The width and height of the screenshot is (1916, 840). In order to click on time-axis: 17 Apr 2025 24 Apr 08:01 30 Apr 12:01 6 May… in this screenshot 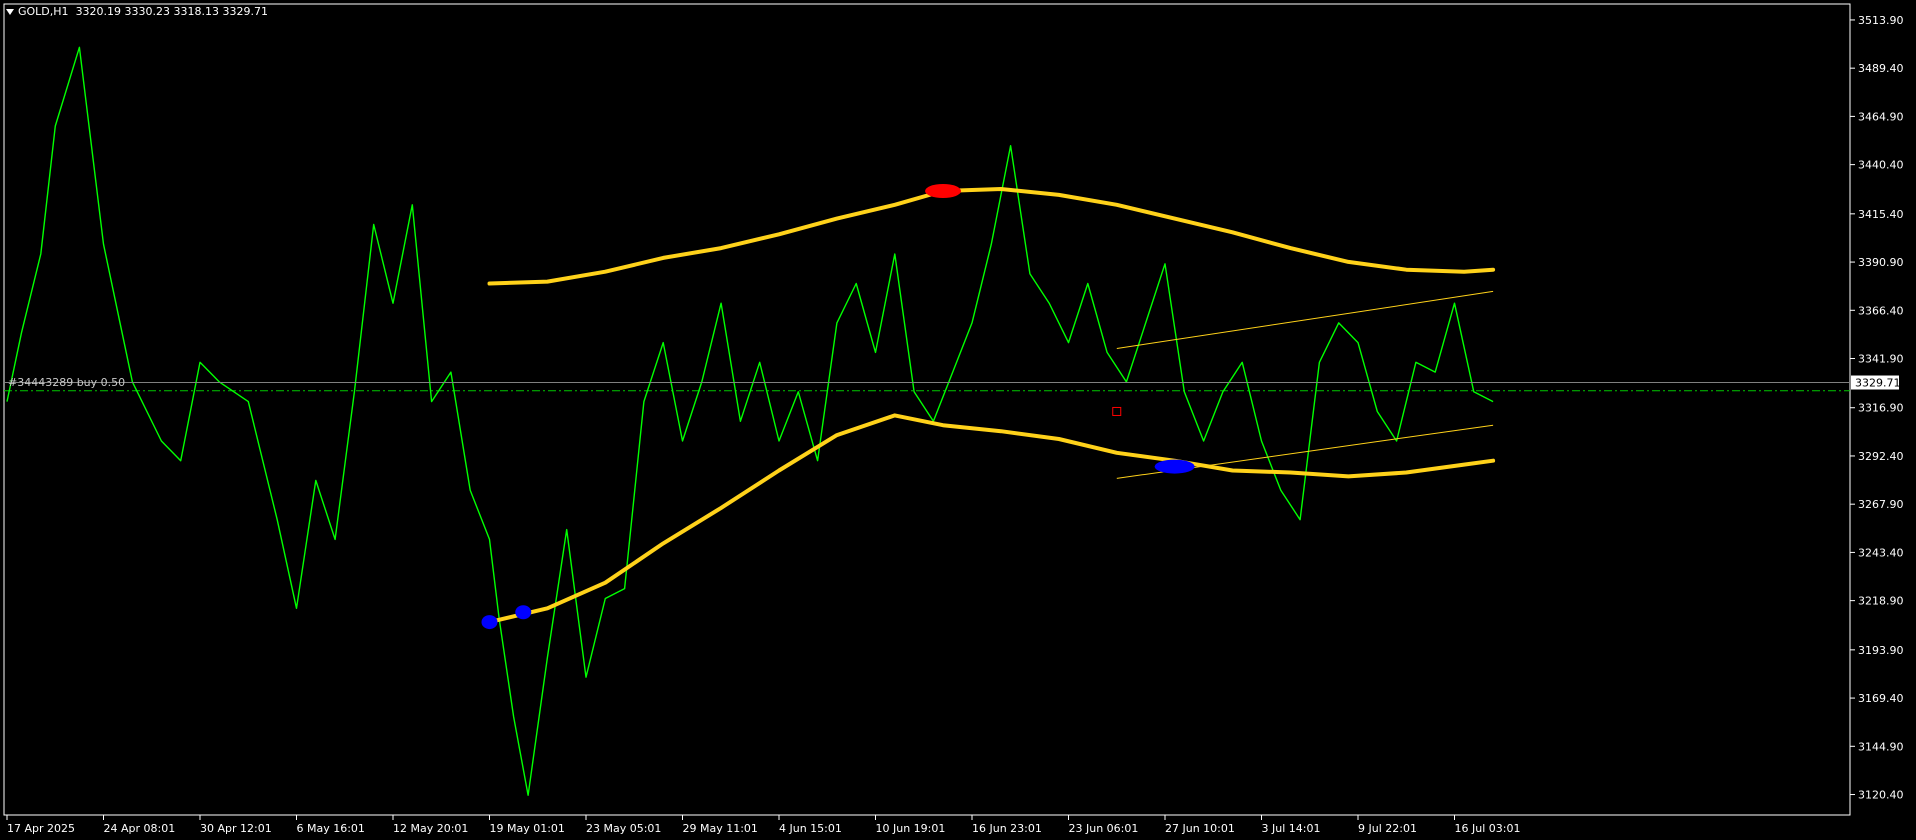, I will do `click(763, 825)`.